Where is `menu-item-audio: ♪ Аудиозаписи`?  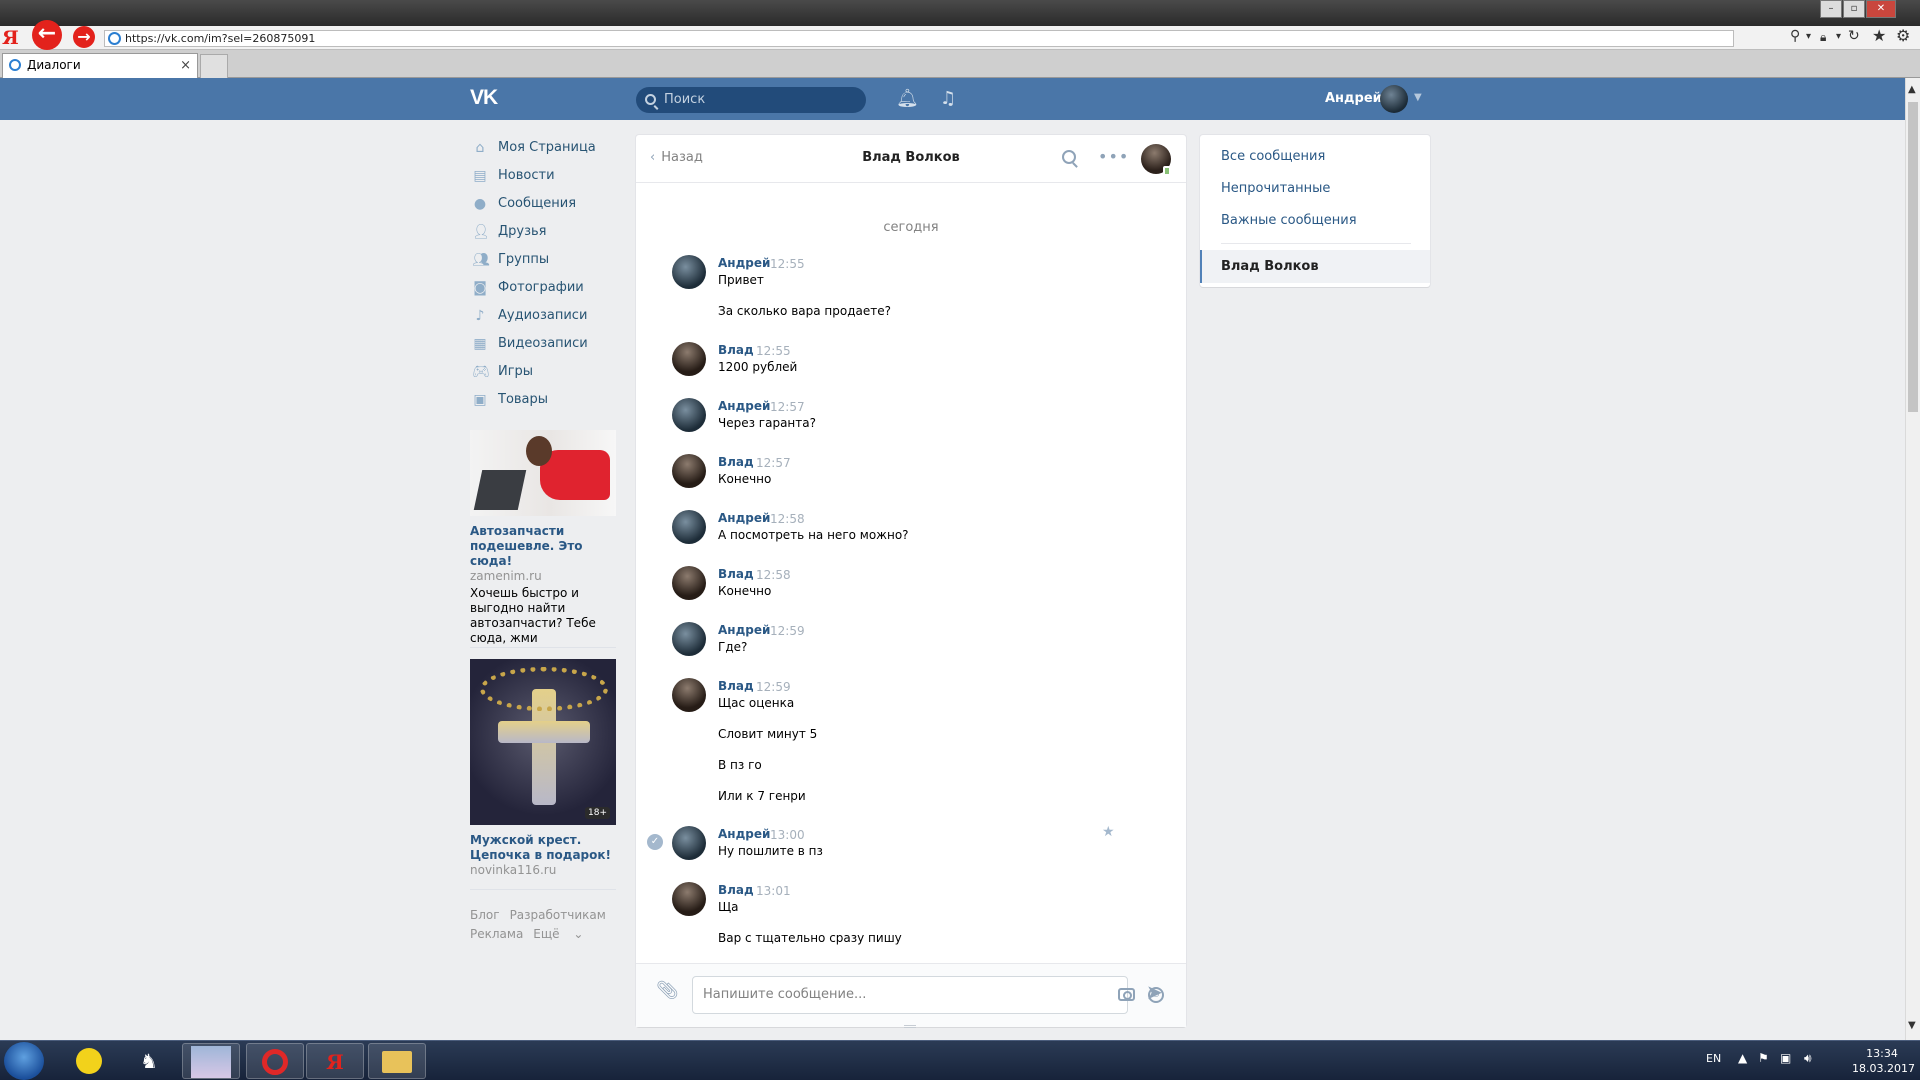
menu-item-audio: ♪ Аудиозаписи is located at coordinates (545, 319).